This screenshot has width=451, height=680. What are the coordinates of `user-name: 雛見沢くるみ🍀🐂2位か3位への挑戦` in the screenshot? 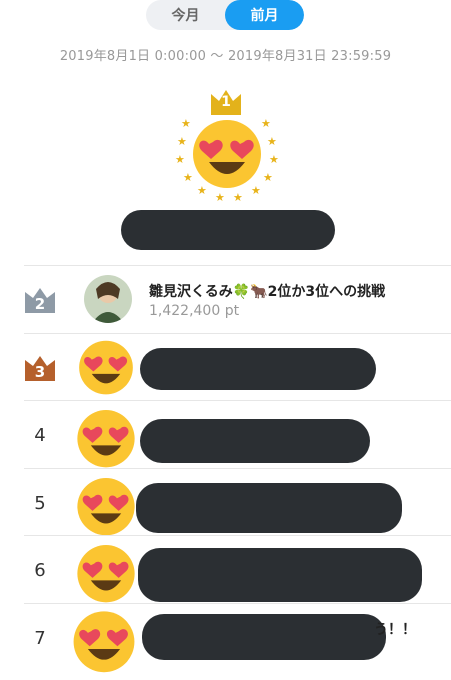 It's located at (267, 292).